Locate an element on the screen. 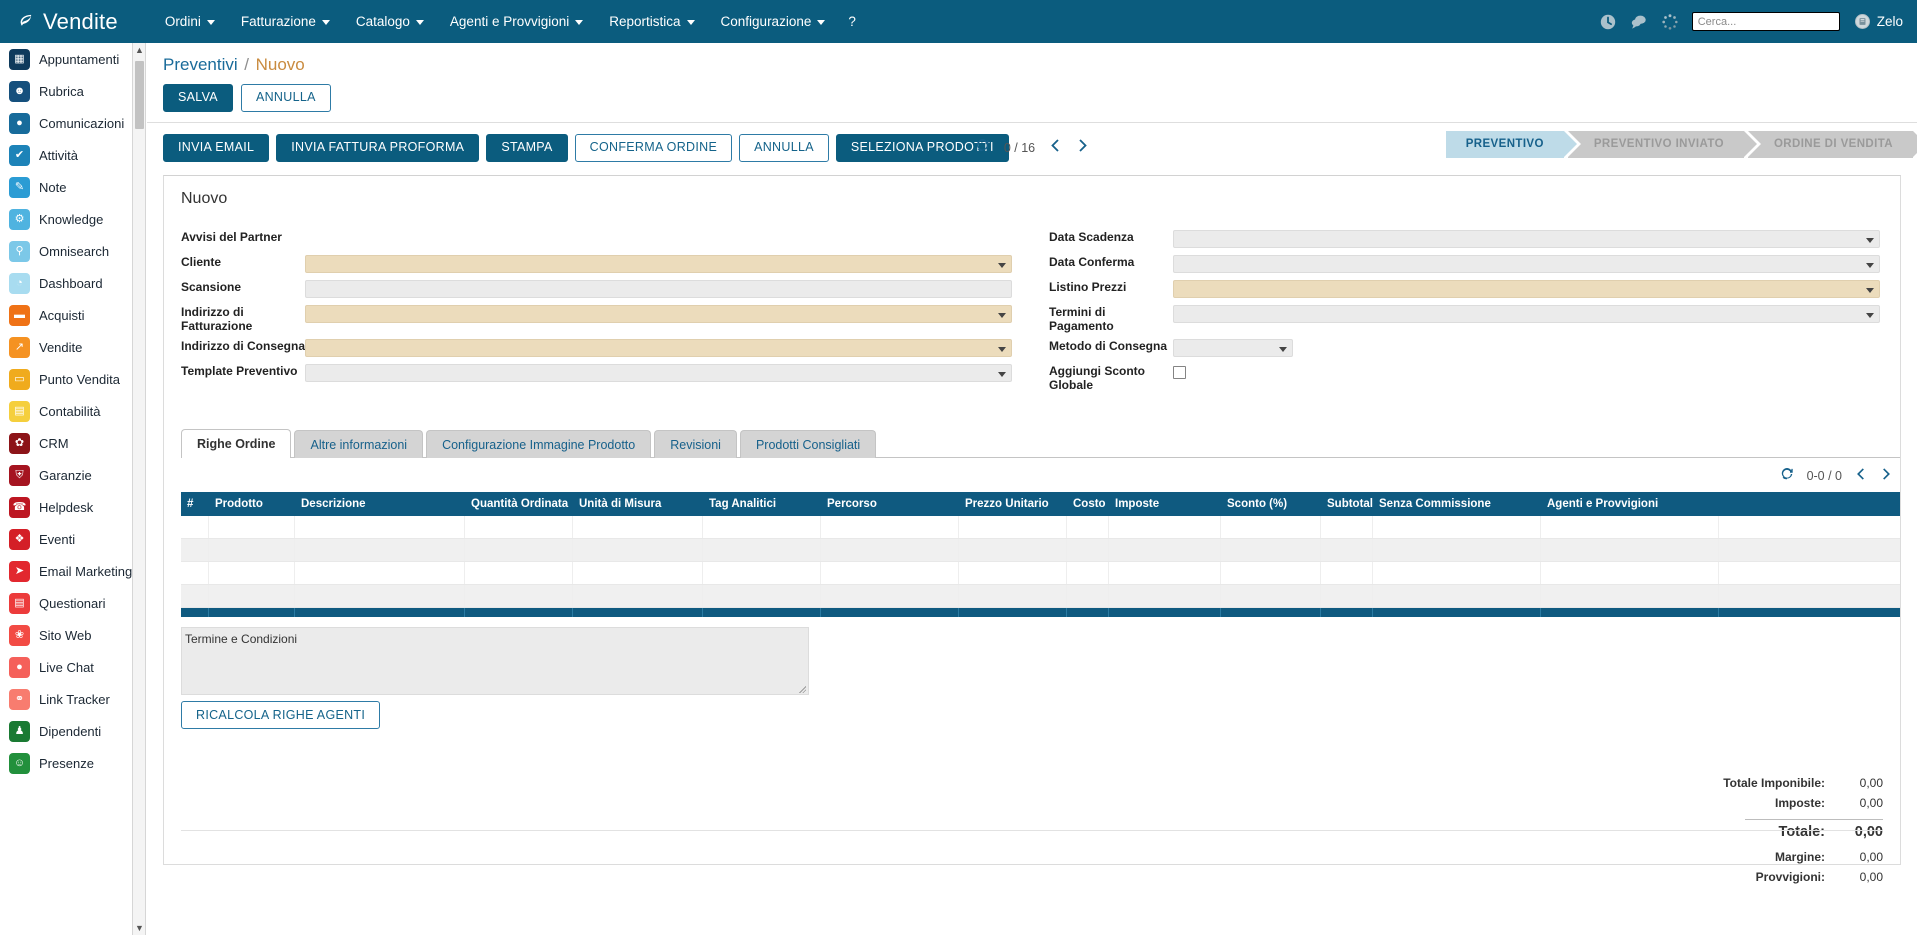  data-conferma-select is located at coordinates (1526, 263).